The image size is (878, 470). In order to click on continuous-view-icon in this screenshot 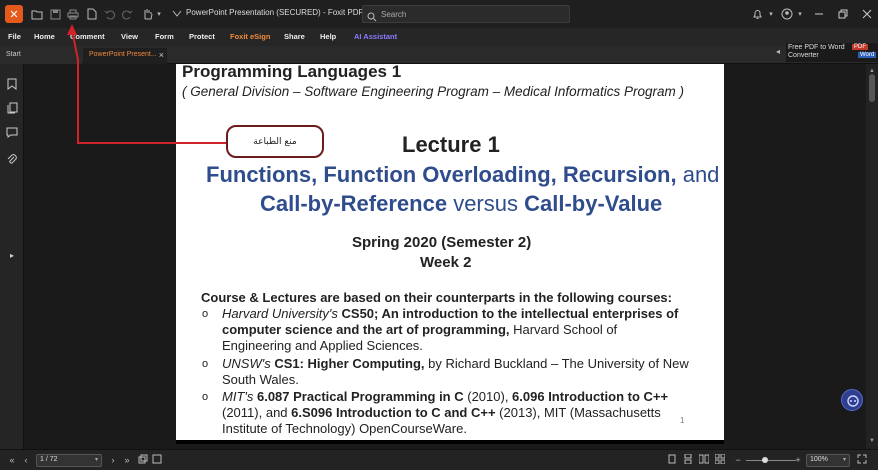, I will do `click(688, 459)`.